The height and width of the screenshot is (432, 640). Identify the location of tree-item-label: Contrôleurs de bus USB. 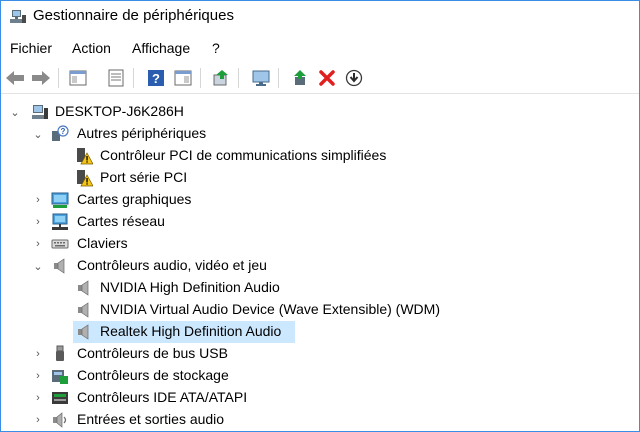
(152, 353).